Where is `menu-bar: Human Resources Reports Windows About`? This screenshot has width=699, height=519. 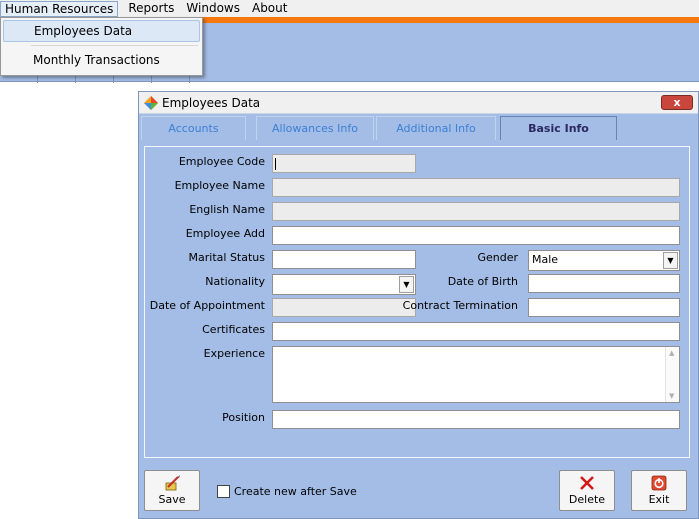
menu-bar: Human Resources Reports Windows About is located at coordinates (349, 8).